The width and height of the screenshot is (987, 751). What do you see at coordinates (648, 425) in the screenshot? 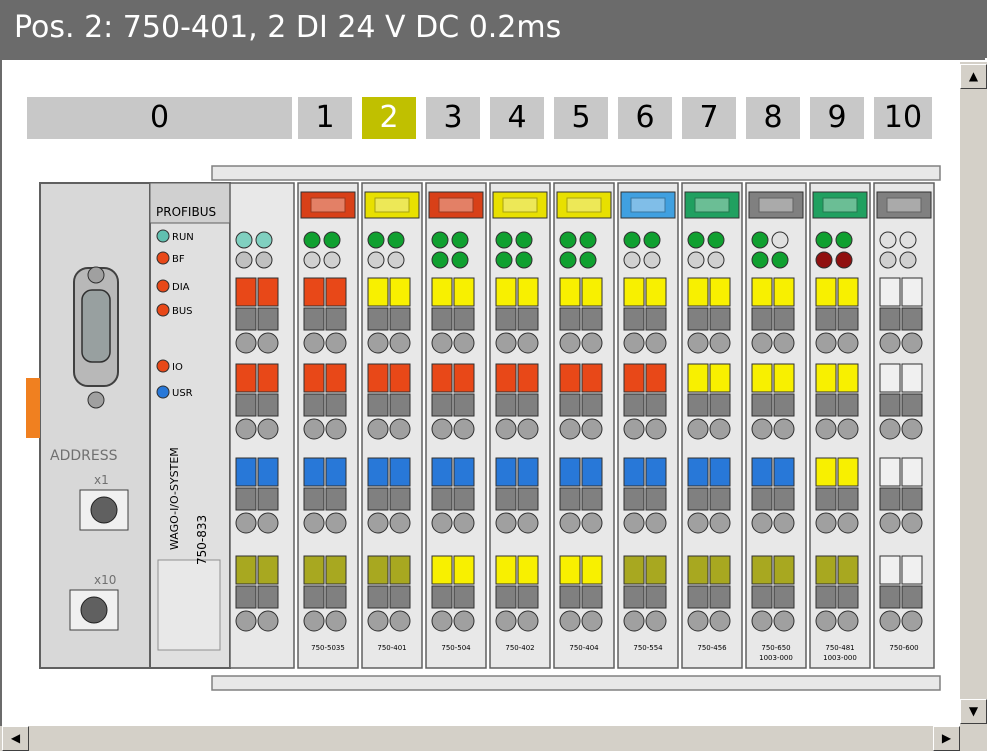
I see `io-module-6: 750-554` at bounding box center [648, 425].